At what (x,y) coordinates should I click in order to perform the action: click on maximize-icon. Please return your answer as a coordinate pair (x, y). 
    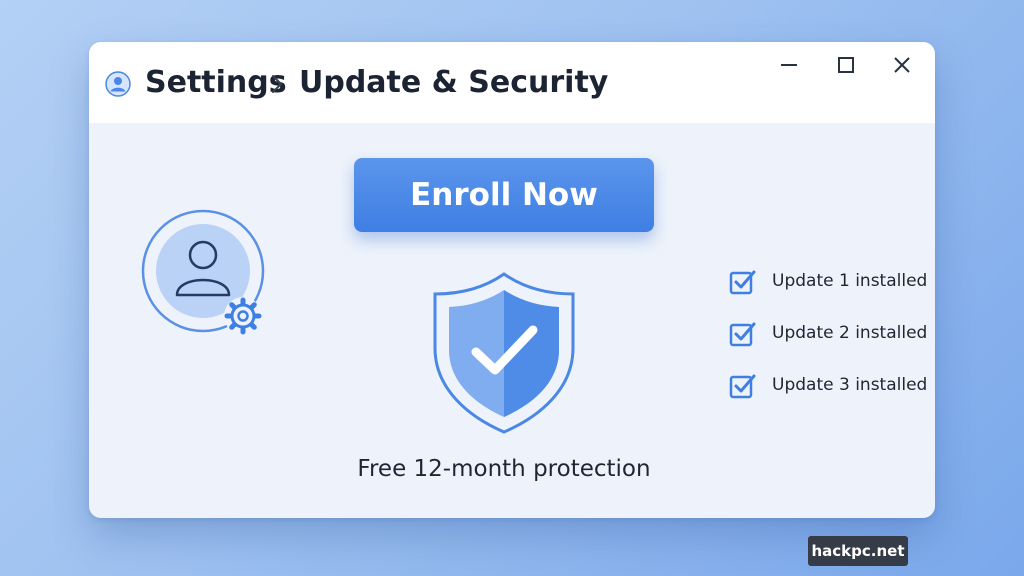
    Looking at the image, I should click on (846, 65).